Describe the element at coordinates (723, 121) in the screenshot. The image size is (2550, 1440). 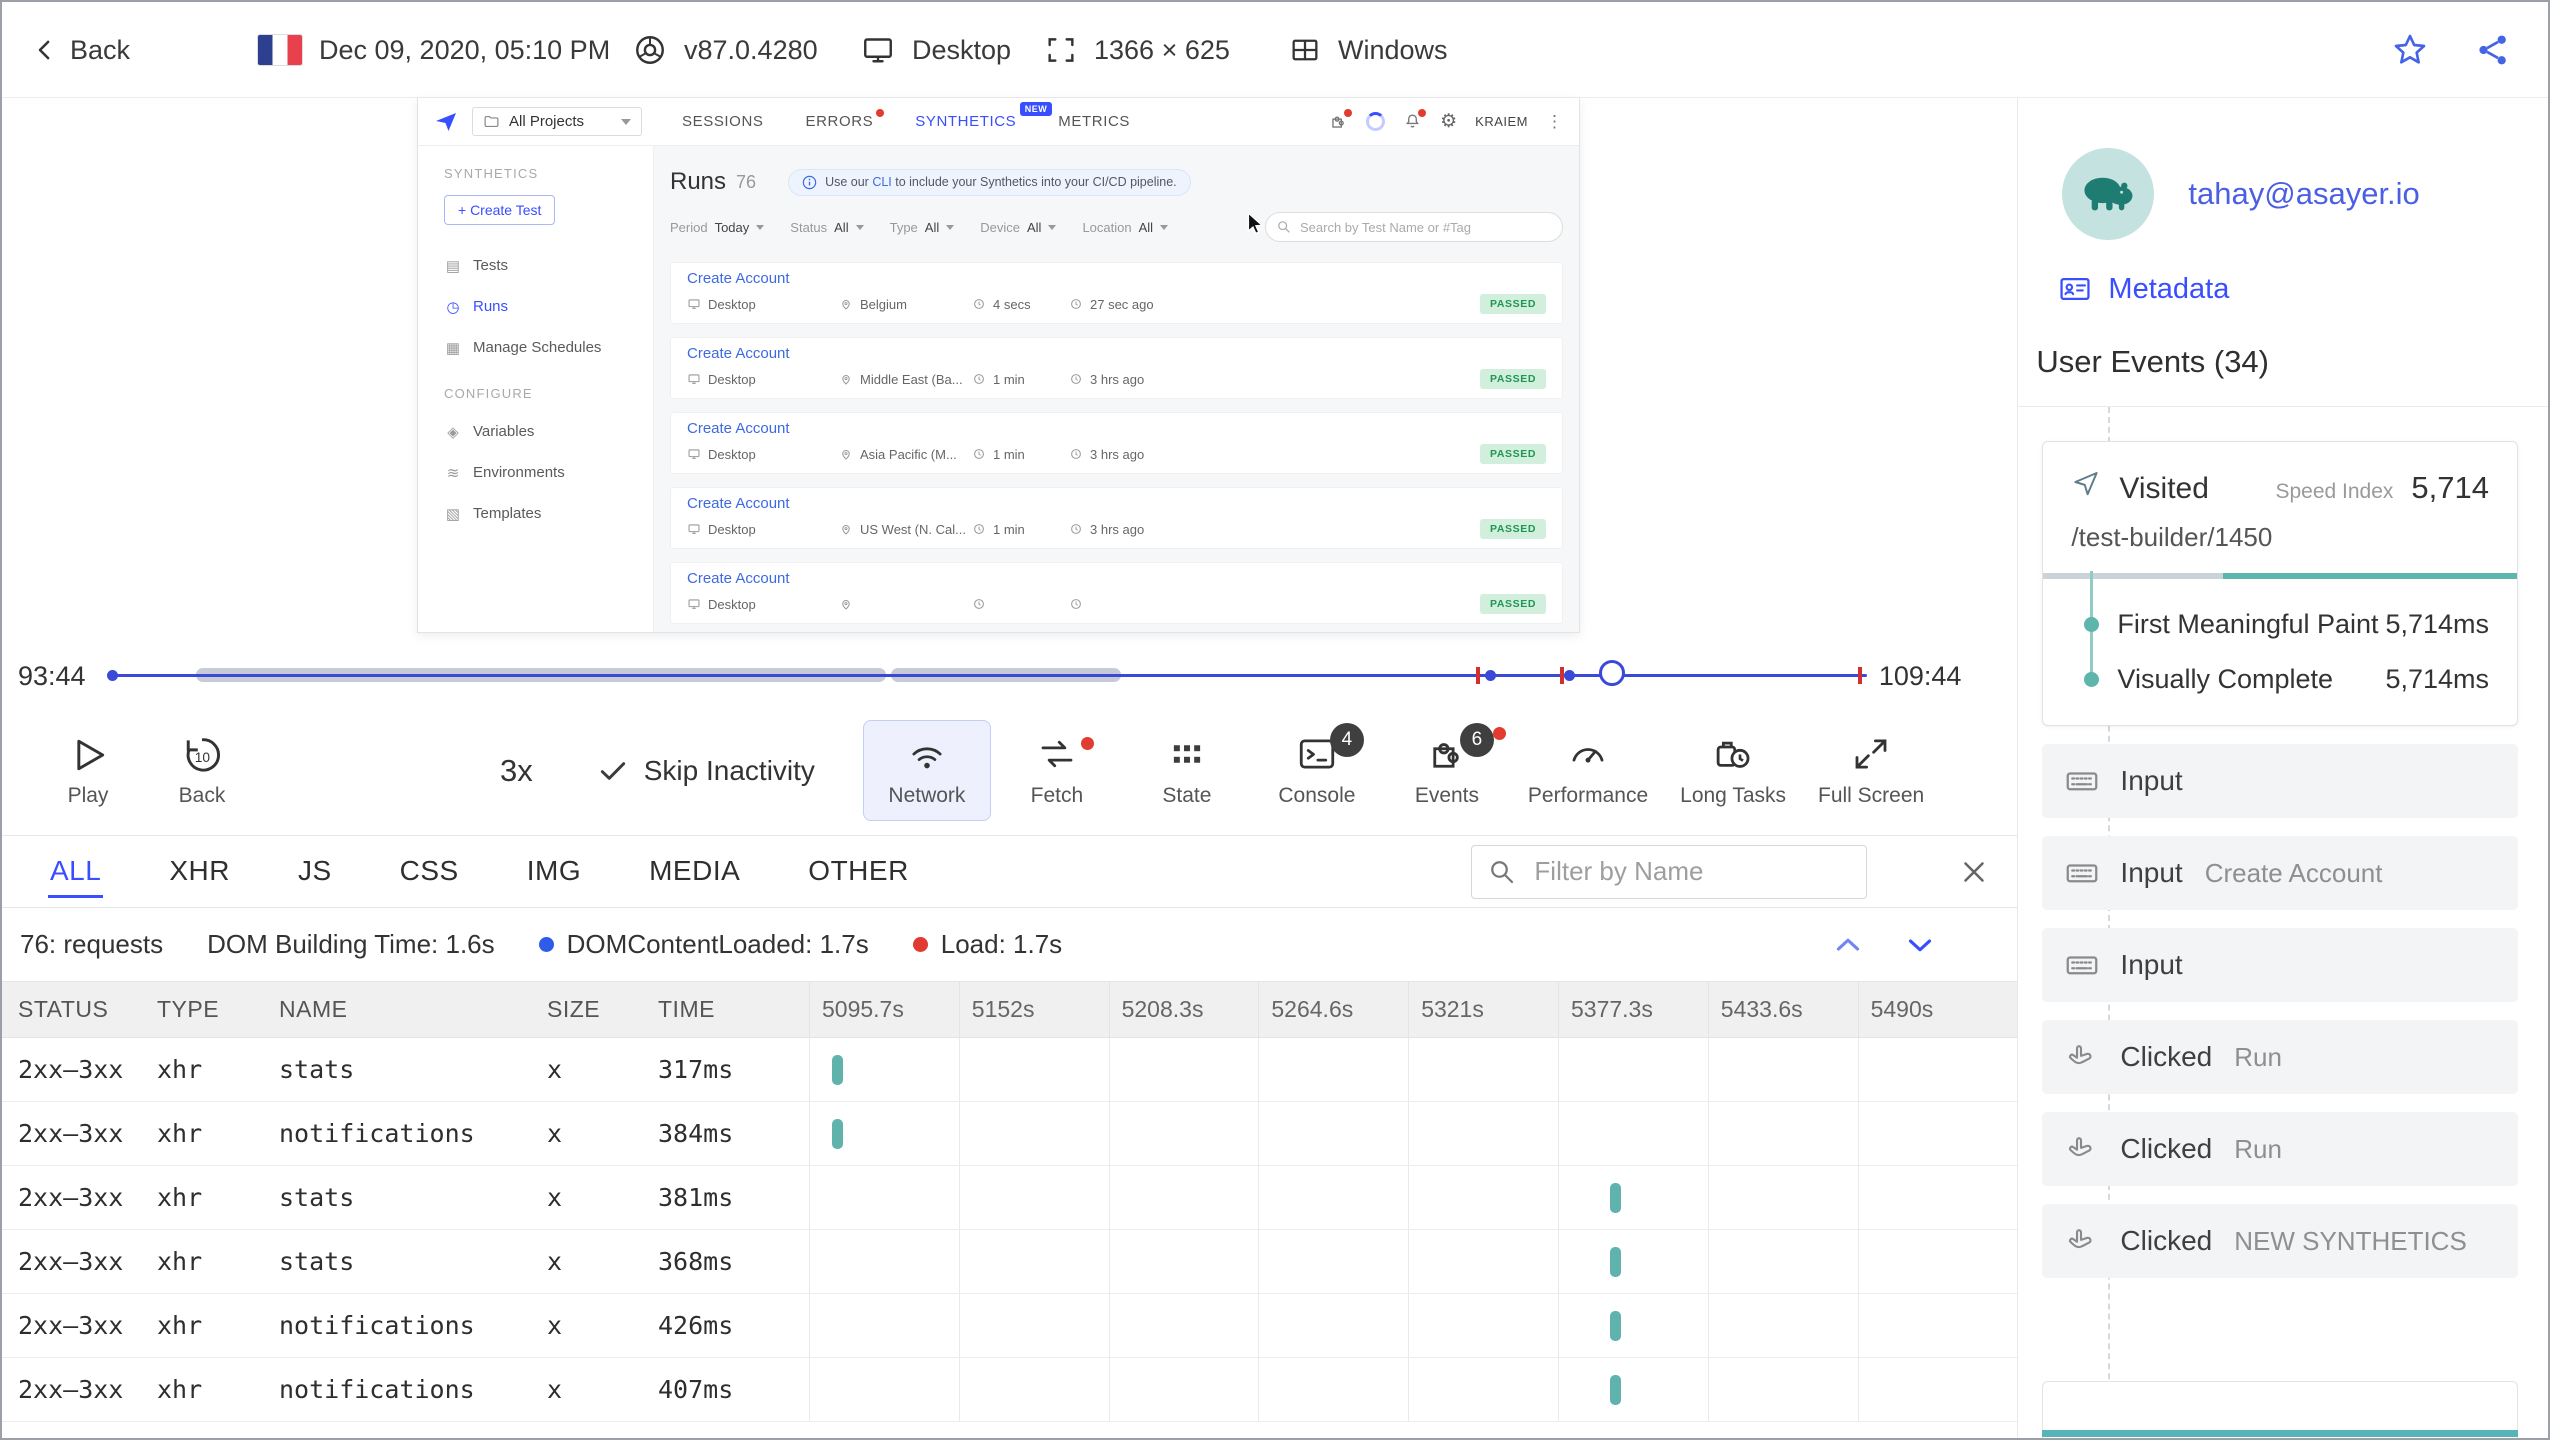
I see `app-nav-tab: SESSIONSNEW` at that location.